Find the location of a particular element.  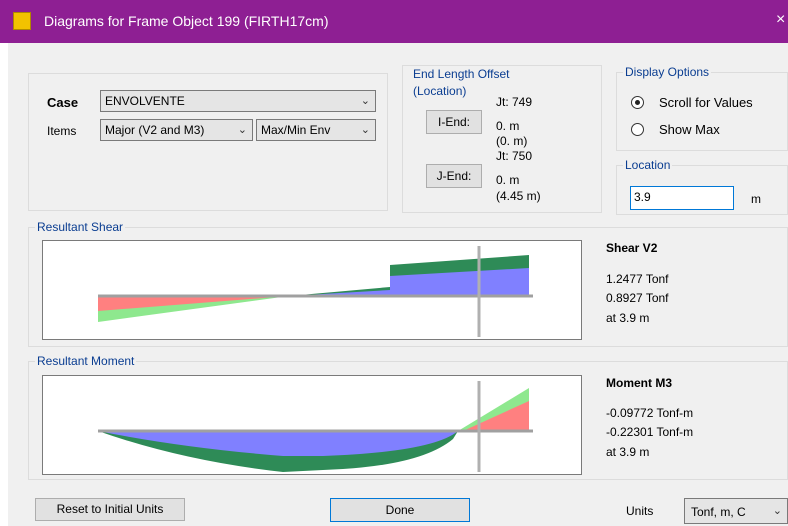

j-end-button: J-End: is located at coordinates (454, 176).